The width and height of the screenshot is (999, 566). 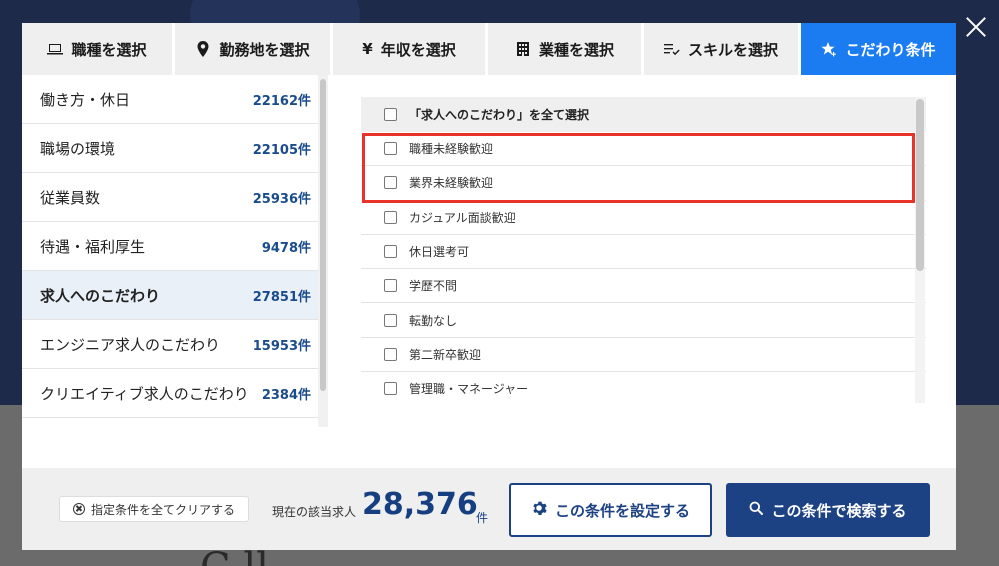 What do you see at coordinates (281, 346) in the screenshot?
I see `category-count: 15953件` at bounding box center [281, 346].